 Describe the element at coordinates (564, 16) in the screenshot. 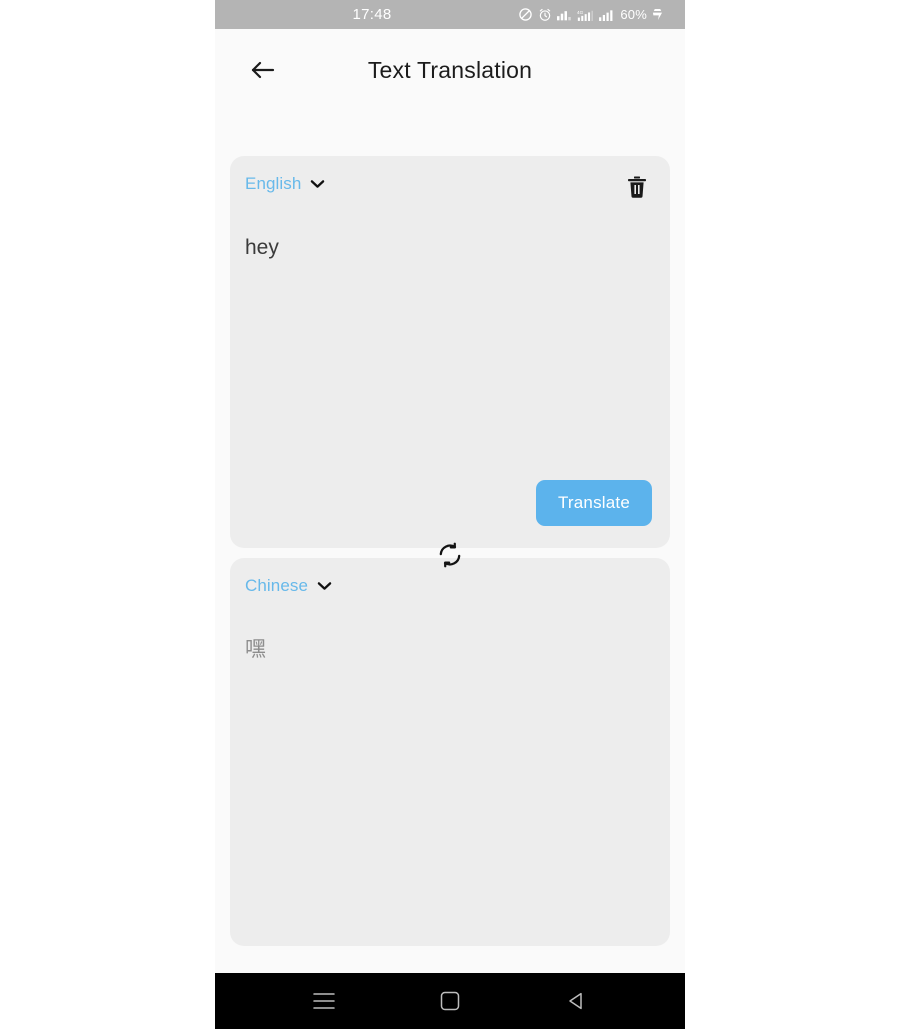

I see `signal-bars-icon` at that location.